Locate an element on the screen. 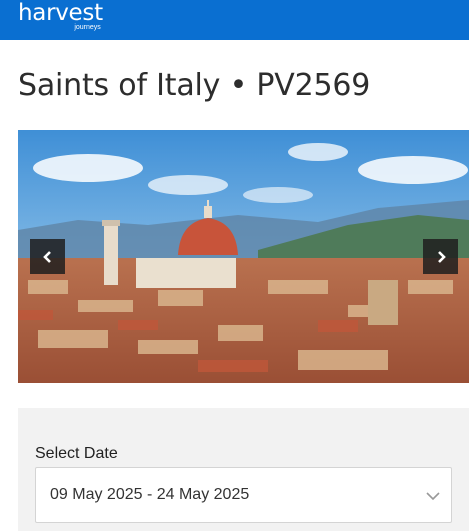  carousel-prev-button is located at coordinates (47, 256).